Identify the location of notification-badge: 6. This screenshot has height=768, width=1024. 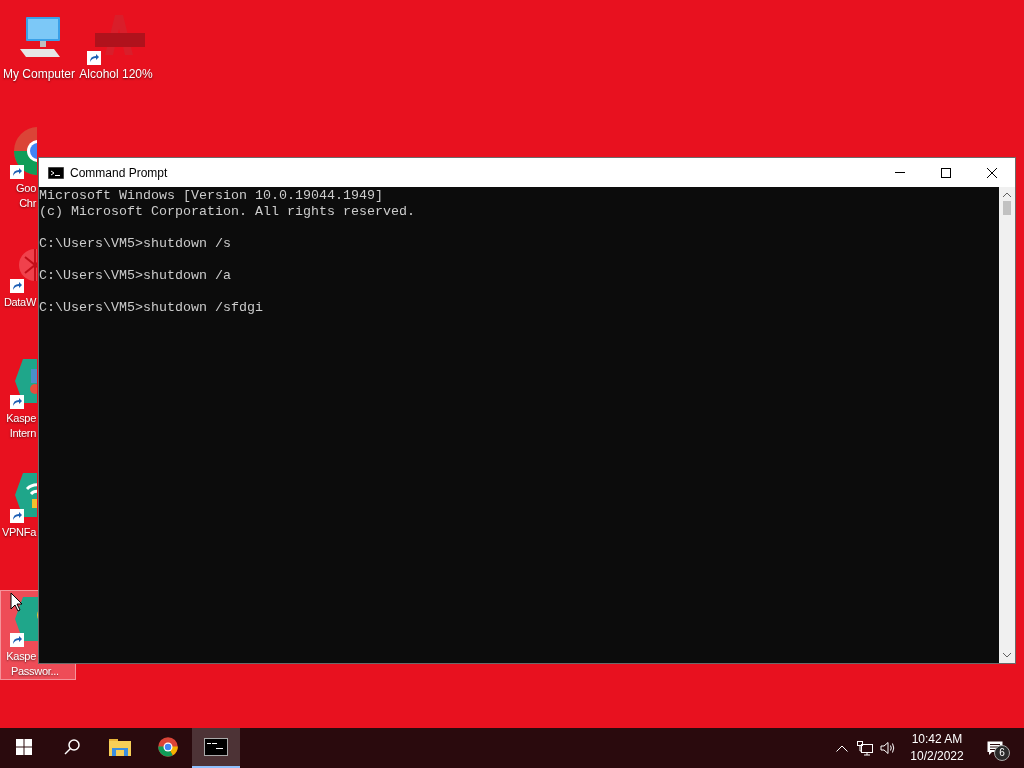
(1002, 753).